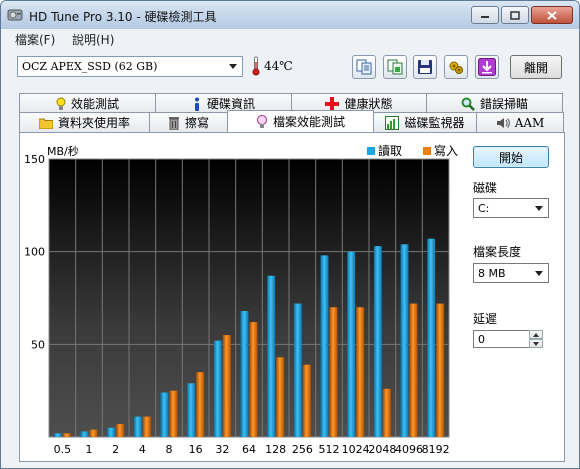  What do you see at coordinates (412, 150) in the screenshot?
I see `chart-legend: 讀取 寫入` at bounding box center [412, 150].